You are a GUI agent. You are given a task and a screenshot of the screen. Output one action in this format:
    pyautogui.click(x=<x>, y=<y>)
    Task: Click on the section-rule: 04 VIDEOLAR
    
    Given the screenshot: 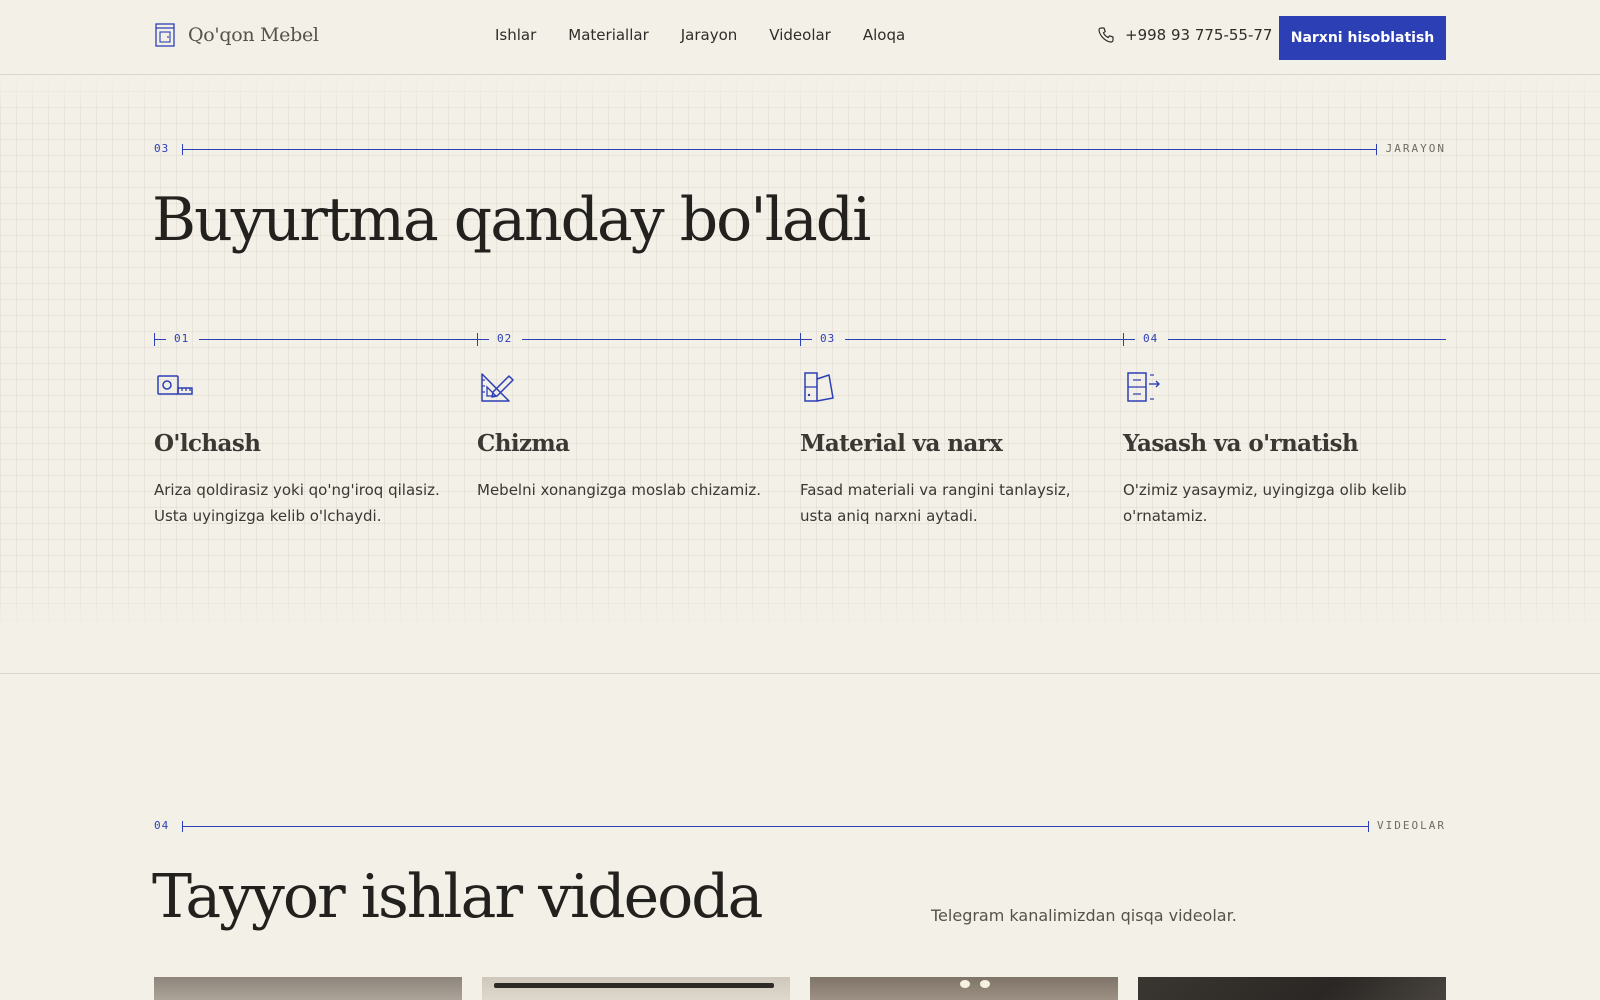 What is the action you would take?
    pyautogui.click(x=800, y=826)
    